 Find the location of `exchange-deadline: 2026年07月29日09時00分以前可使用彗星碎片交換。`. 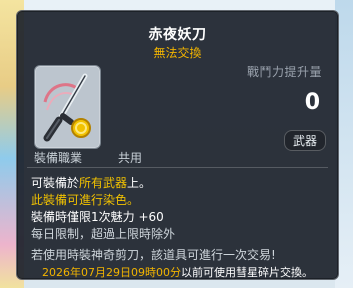

exchange-deadline: 2026年07月29日09時00分以前可使用彗星碎片交換。 is located at coordinates (177, 272).